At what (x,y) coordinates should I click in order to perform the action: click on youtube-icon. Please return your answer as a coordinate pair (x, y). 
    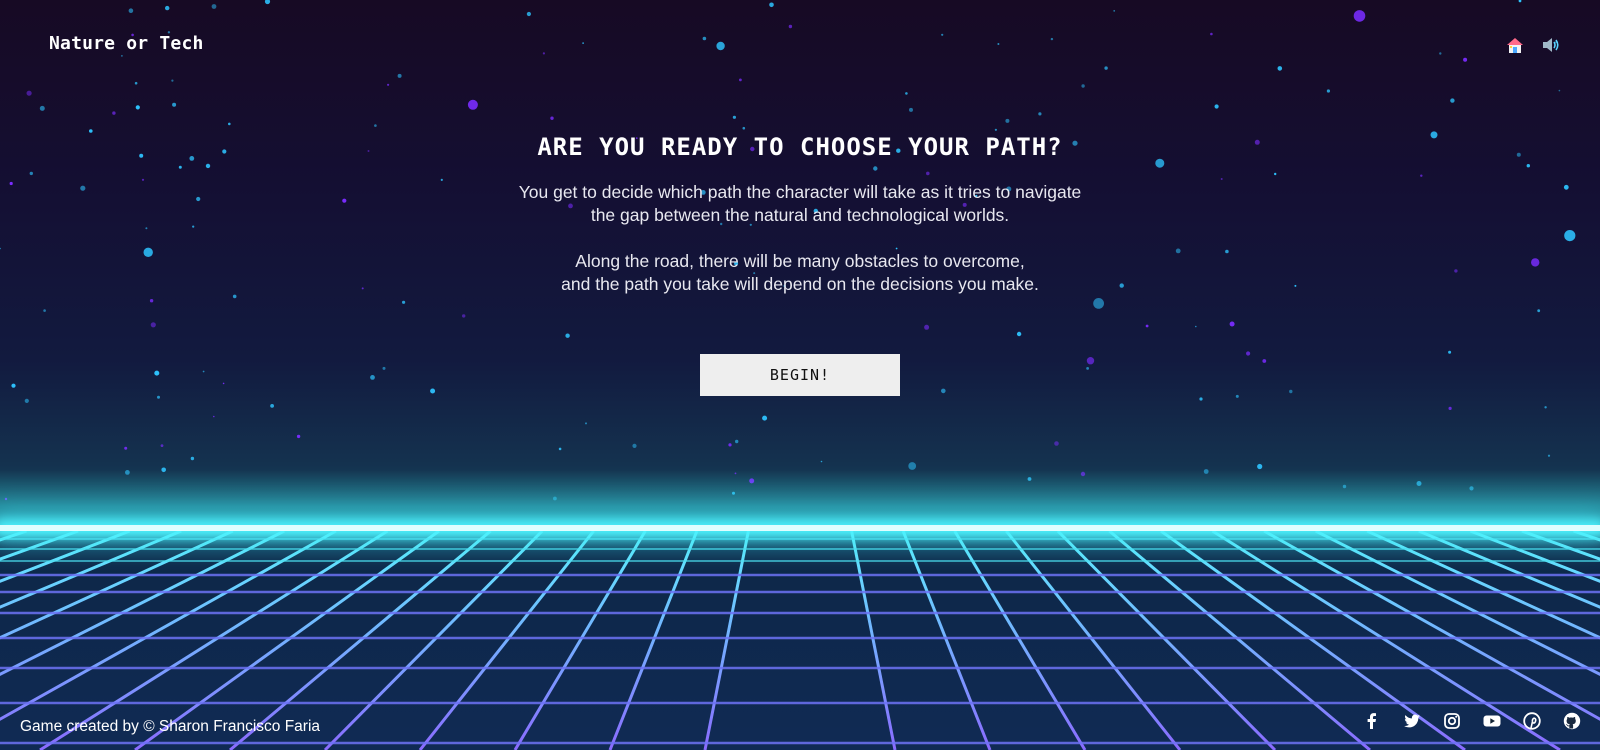
    Looking at the image, I should click on (1492, 721).